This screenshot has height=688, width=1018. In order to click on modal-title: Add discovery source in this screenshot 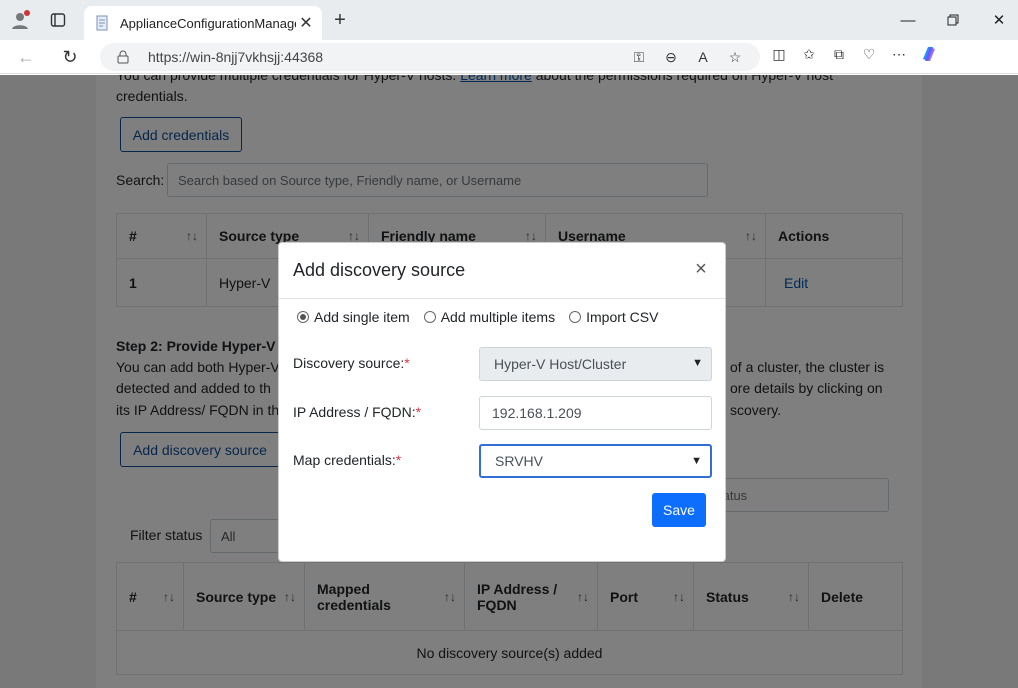, I will do `click(379, 270)`.